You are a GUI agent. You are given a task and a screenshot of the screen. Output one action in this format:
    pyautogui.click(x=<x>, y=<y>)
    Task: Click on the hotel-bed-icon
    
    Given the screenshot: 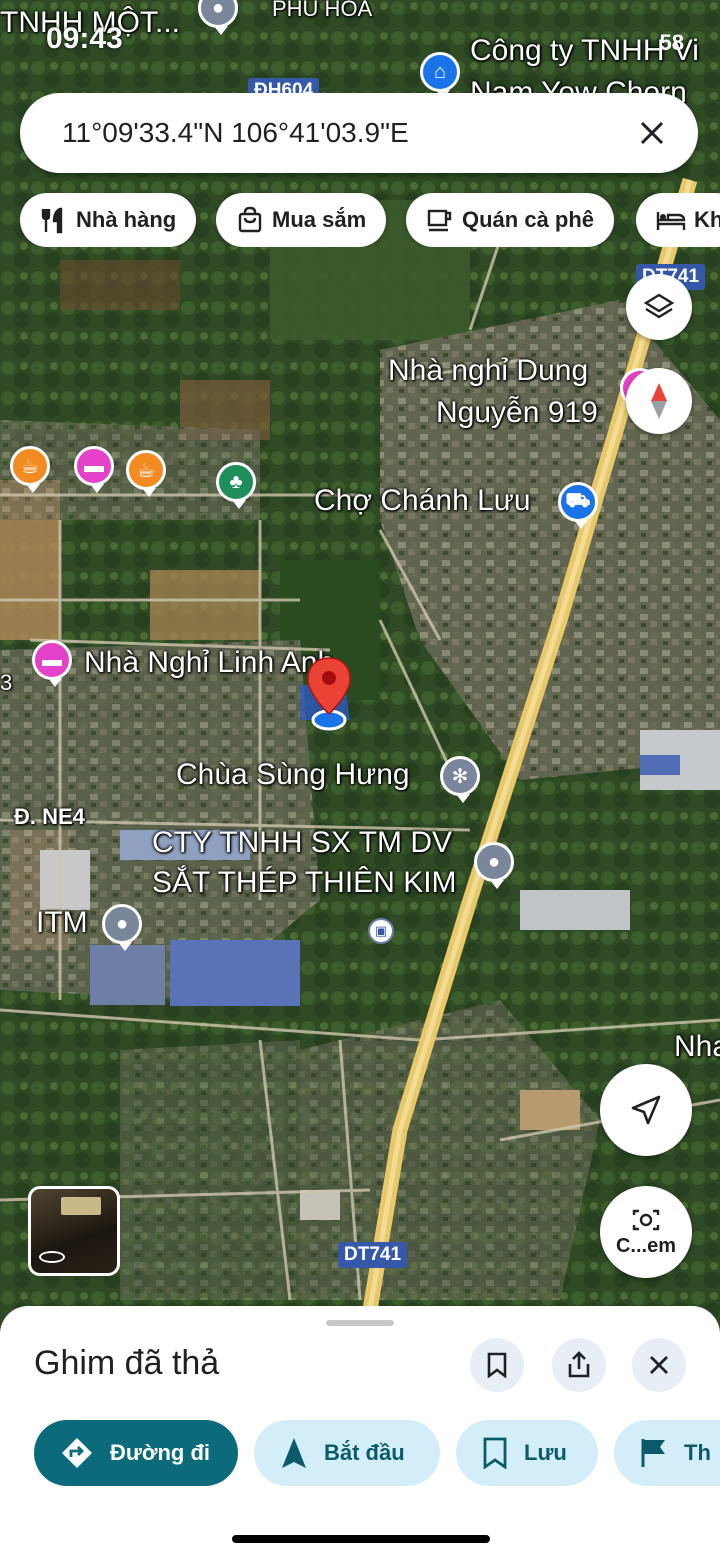 What is the action you would take?
    pyautogui.click(x=671, y=221)
    